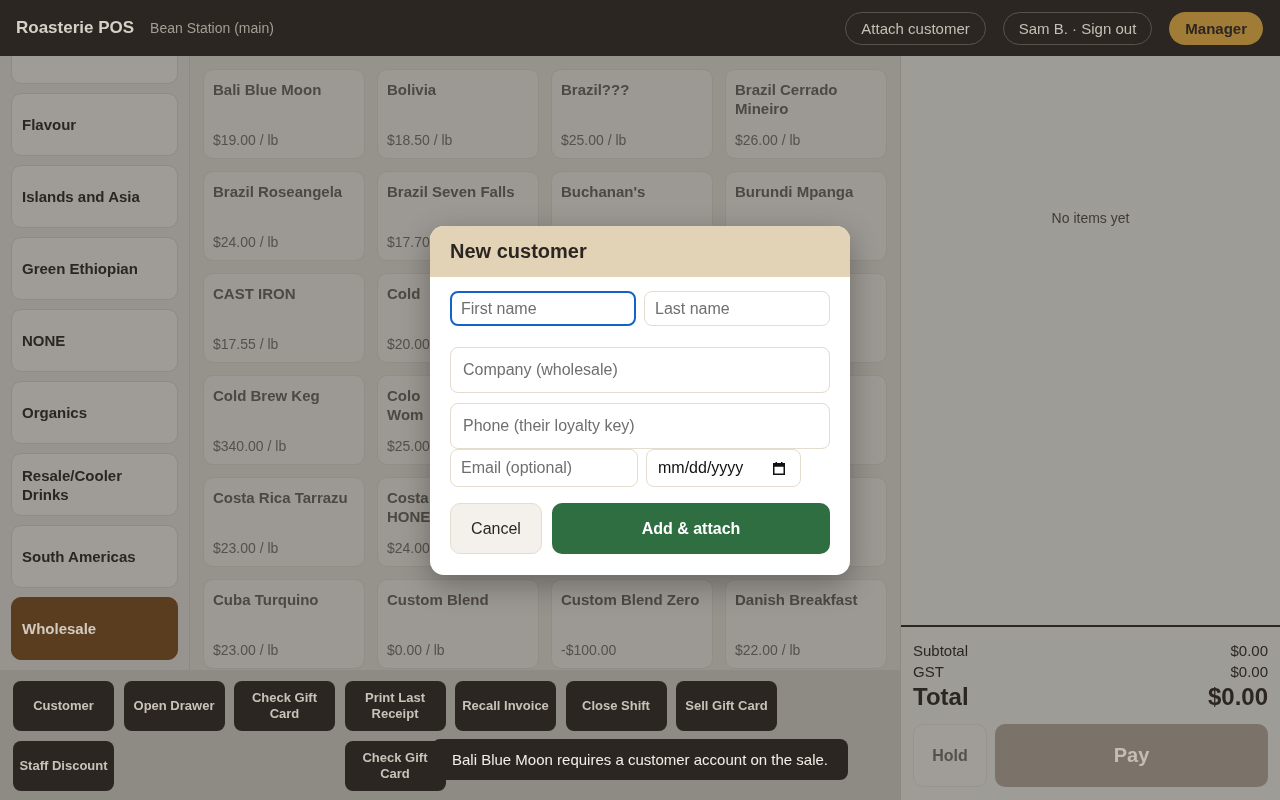  I want to click on category-button: Islands and Asia, so click(94, 196).